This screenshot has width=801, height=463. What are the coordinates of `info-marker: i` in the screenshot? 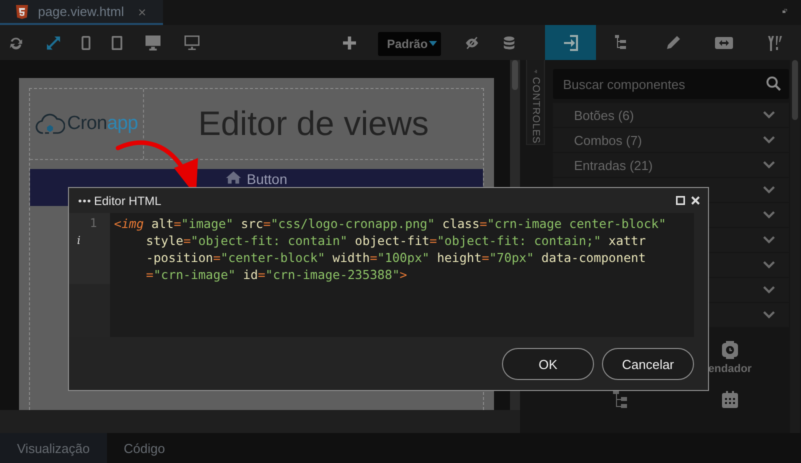 It's located at (79, 241).